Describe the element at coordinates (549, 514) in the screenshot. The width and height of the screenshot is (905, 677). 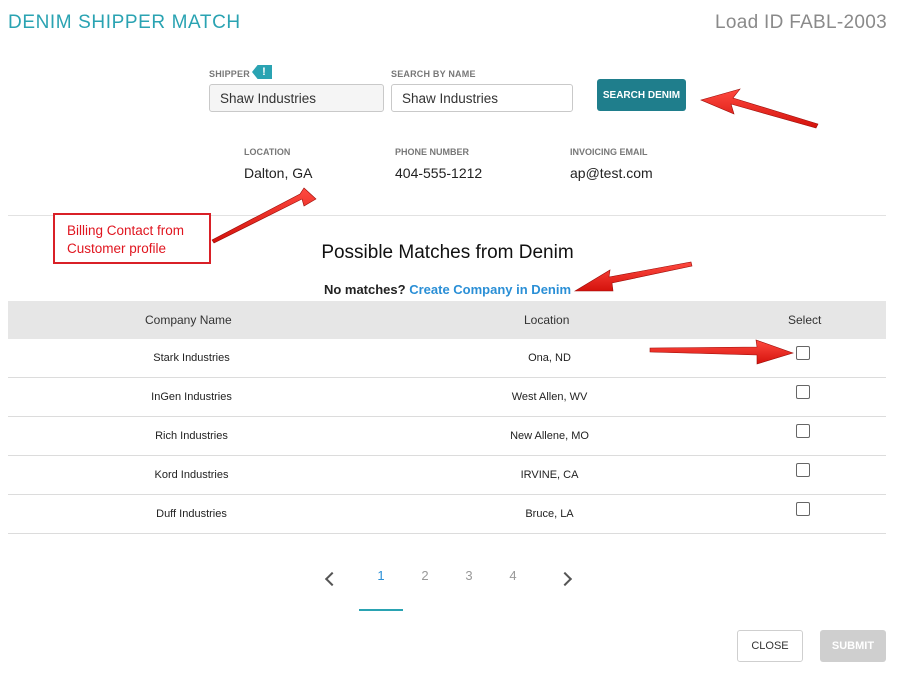
I see `location-cell: Bruce, LA` at that location.